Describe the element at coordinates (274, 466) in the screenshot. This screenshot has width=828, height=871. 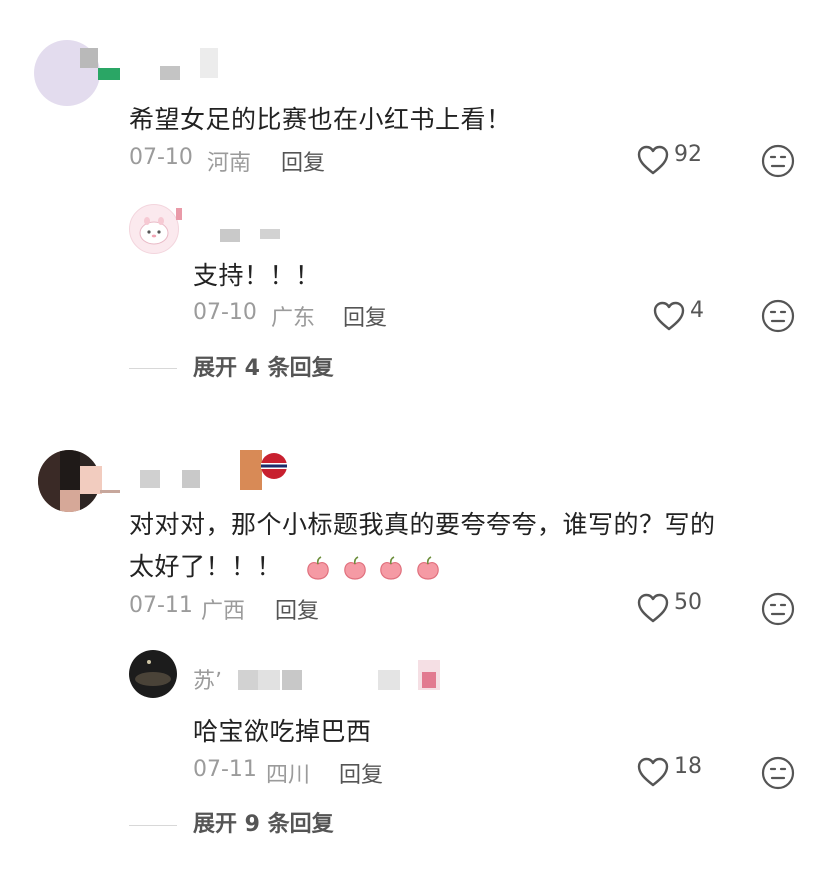
I see `flag-badge-icon` at that location.